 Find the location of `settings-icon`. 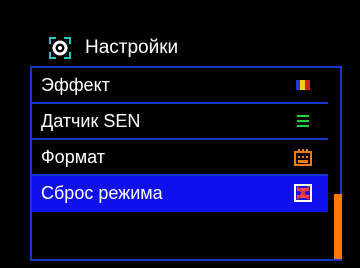

settings-icon is located at coordinates (60, 48).